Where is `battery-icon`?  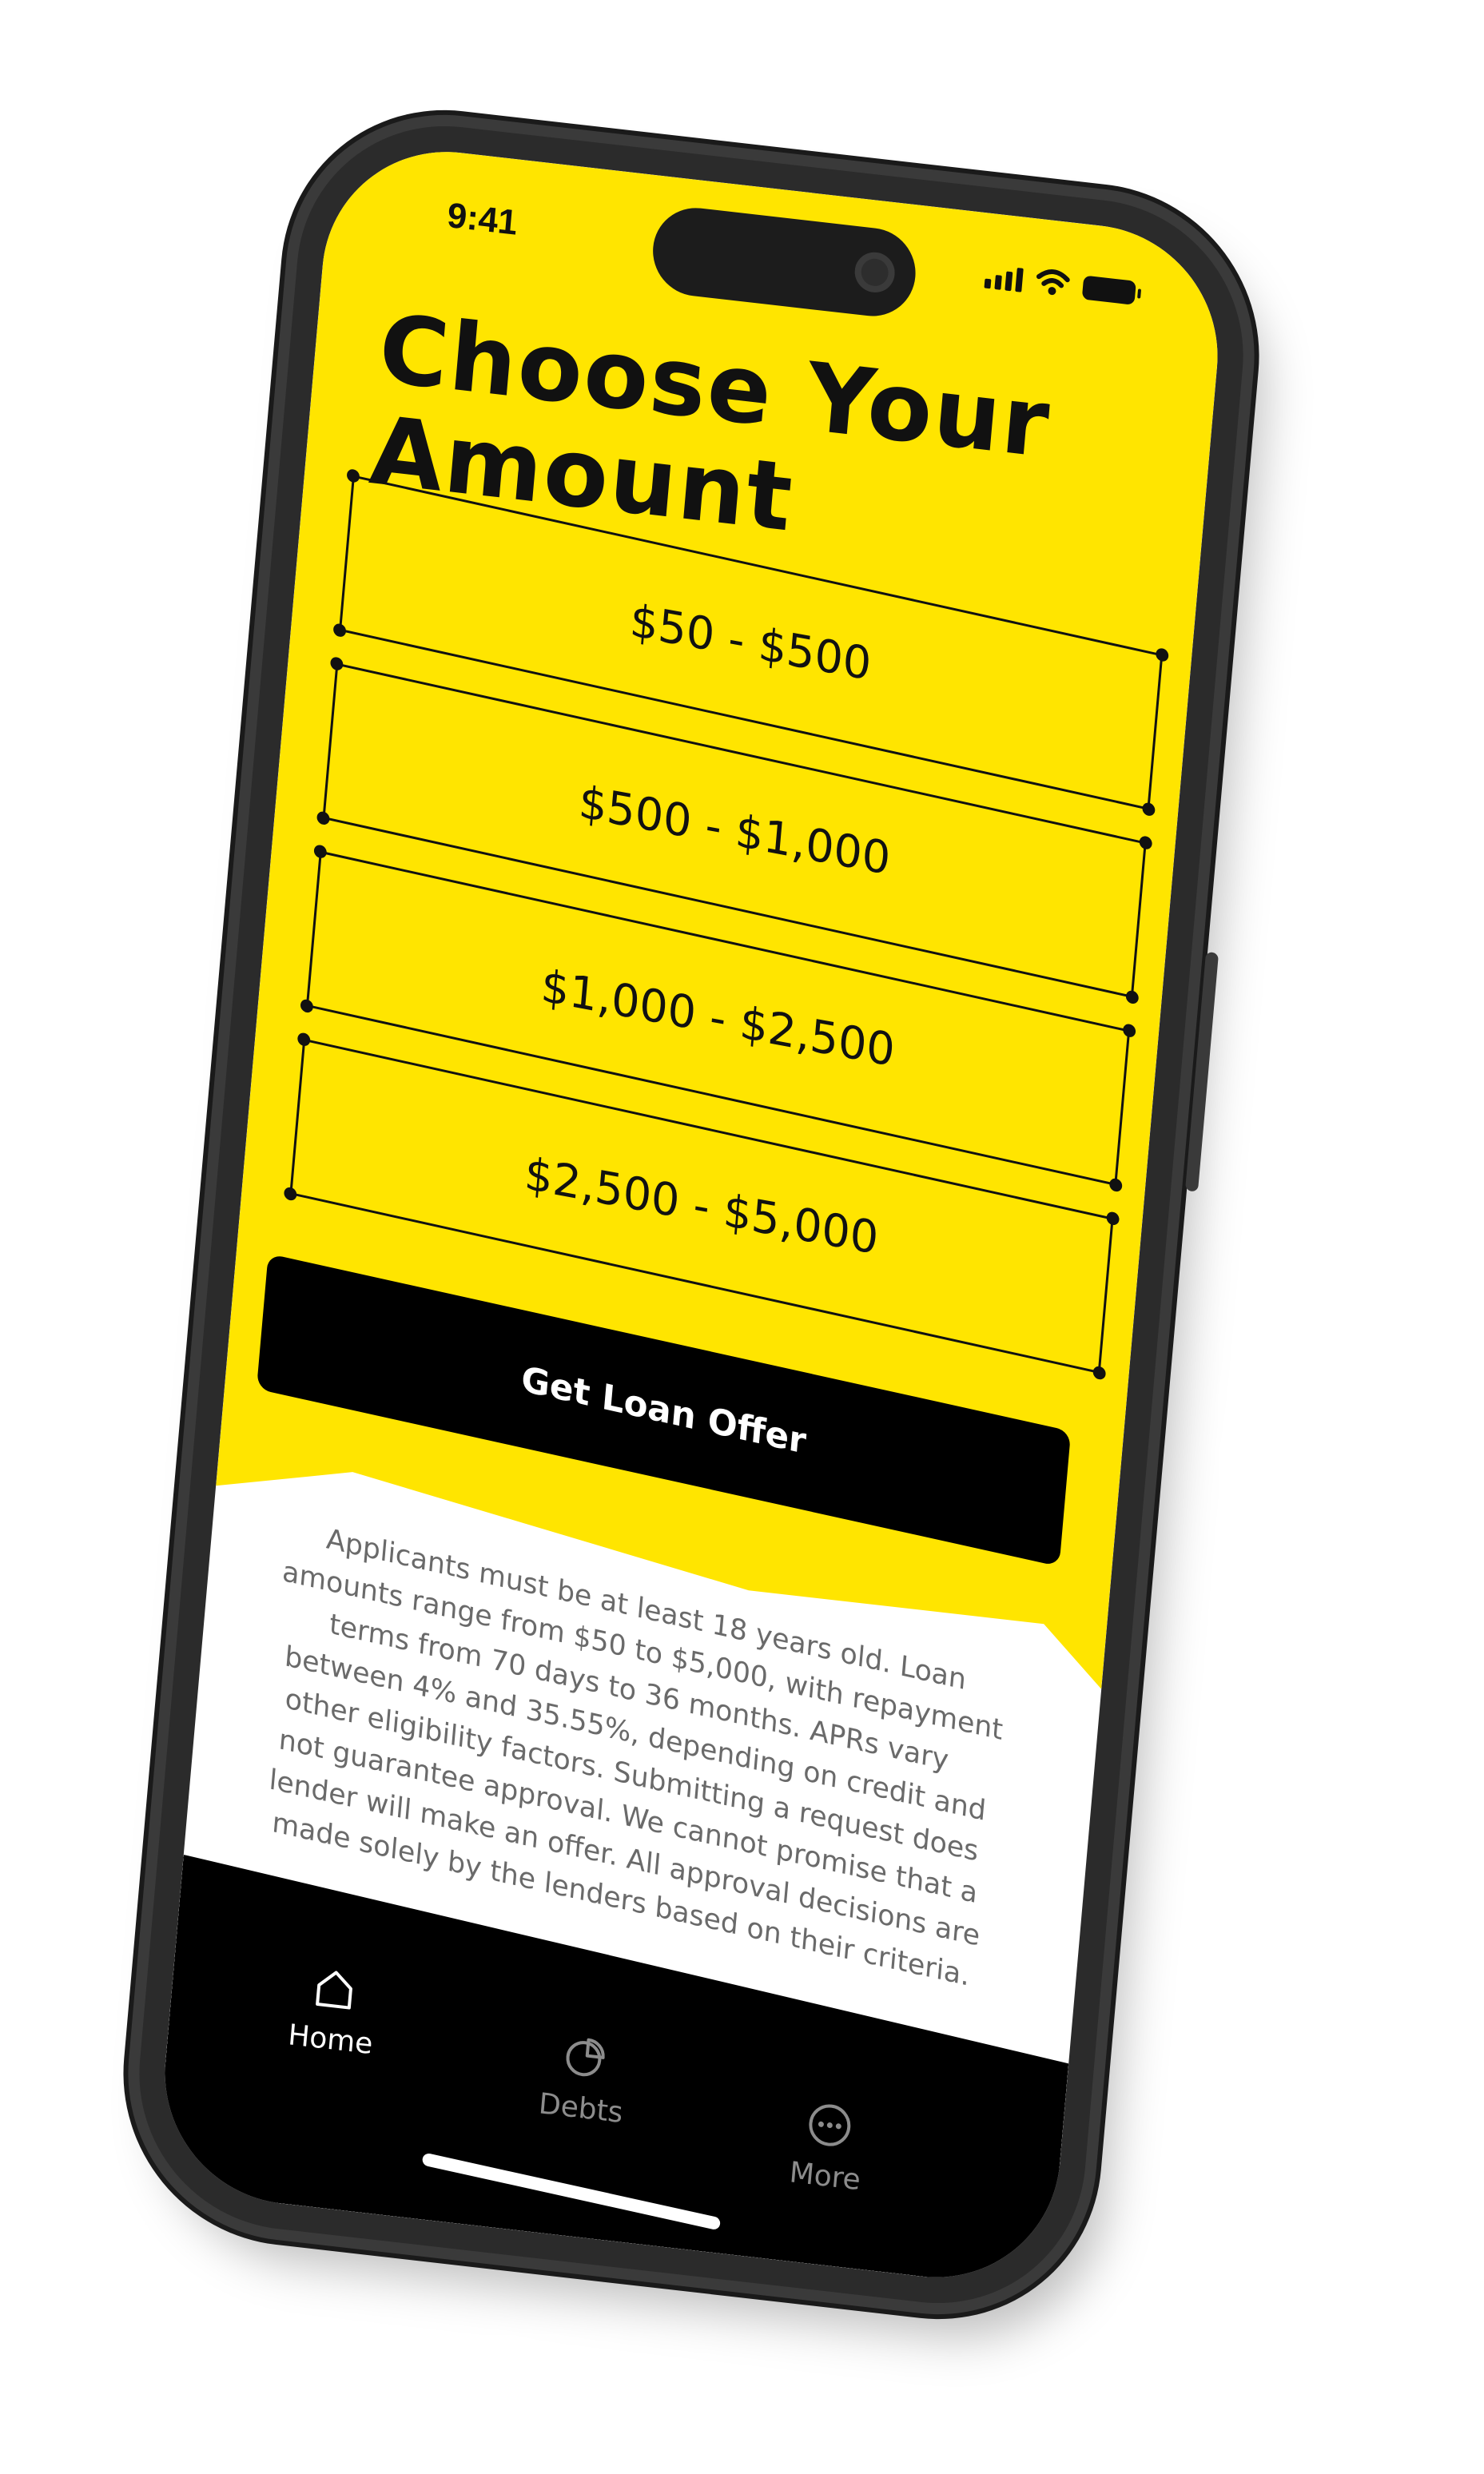
battery-icon is located at coordinates (1108, 290).